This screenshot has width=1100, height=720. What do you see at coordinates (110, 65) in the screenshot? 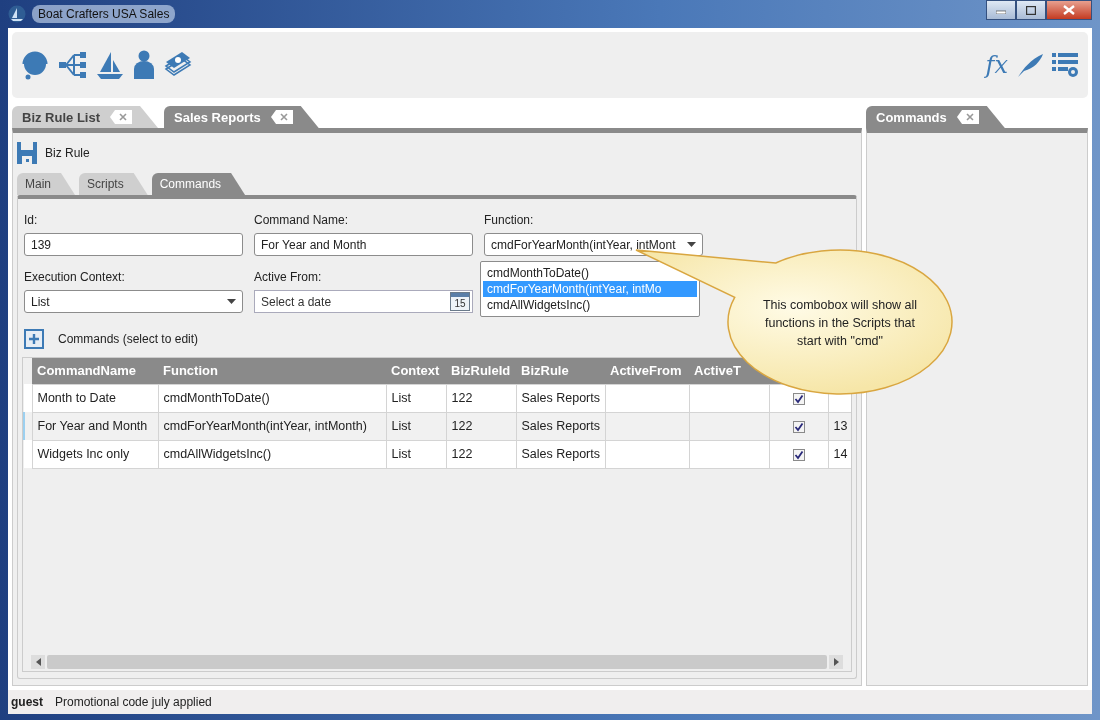
I see `sailboat-icon` at bounding box center [110, 65].